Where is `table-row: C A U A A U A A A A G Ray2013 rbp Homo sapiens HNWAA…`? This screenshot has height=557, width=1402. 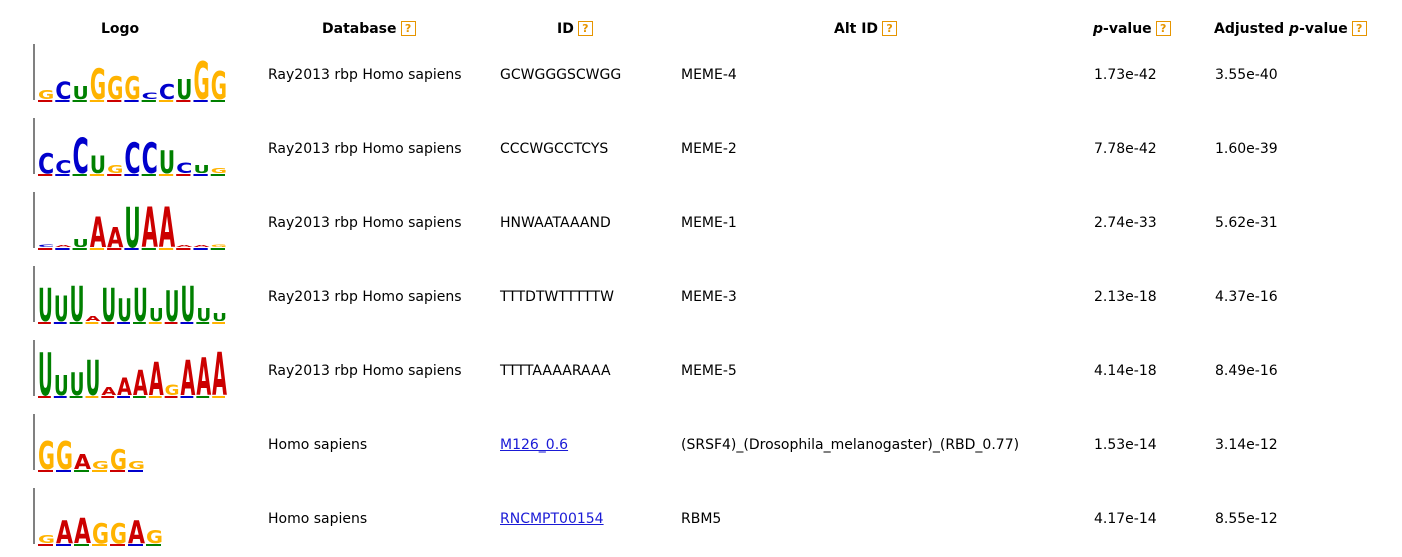 table-row: C A U A A U A A A A G Ray2013 rbp Homo sapiens HNWAA… is located at coordinates (701, 222).